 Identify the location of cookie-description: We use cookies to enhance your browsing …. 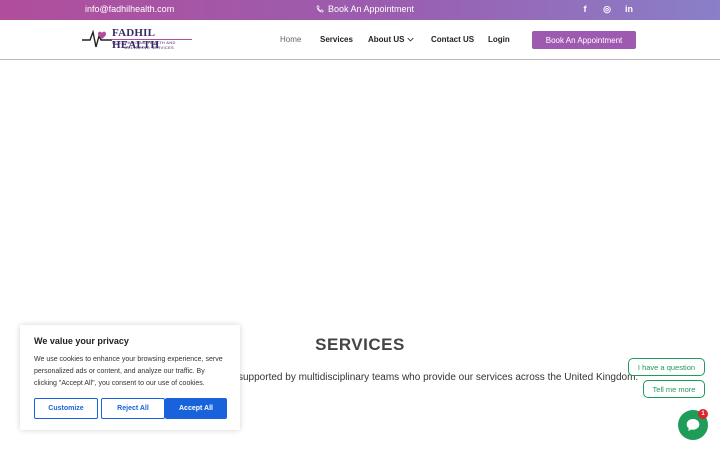
(128, 371).